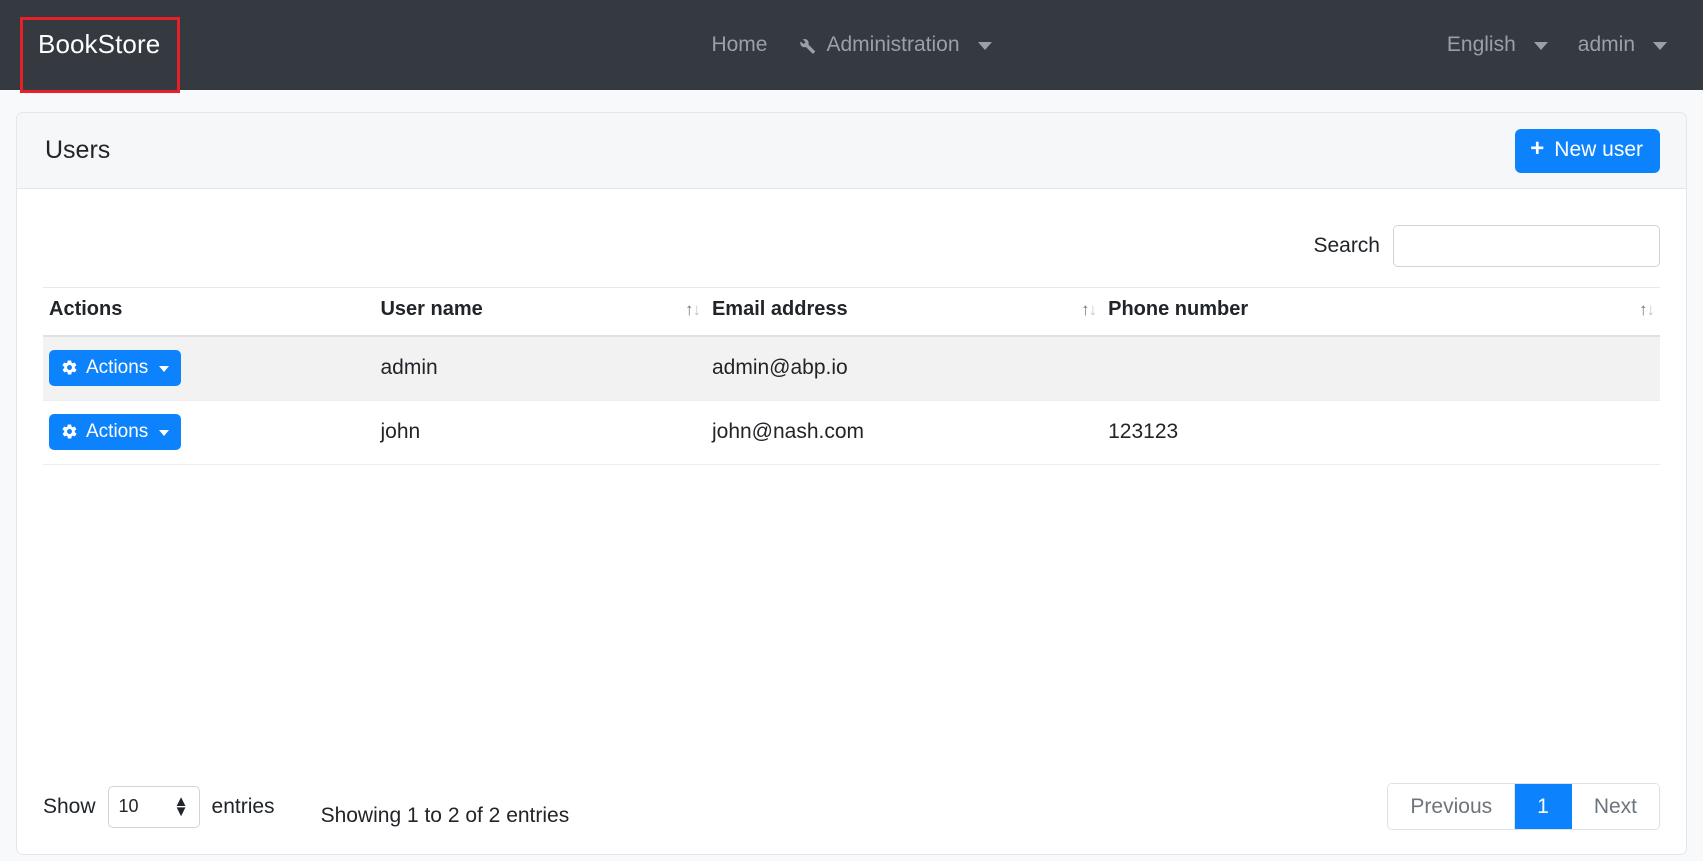 The width and height of the screenshot is (1703, 861). What do you see at coordinates (1606, 44) in the screenshot?
I see `user-menu-label: admin` at bounding box center [1606, 44].